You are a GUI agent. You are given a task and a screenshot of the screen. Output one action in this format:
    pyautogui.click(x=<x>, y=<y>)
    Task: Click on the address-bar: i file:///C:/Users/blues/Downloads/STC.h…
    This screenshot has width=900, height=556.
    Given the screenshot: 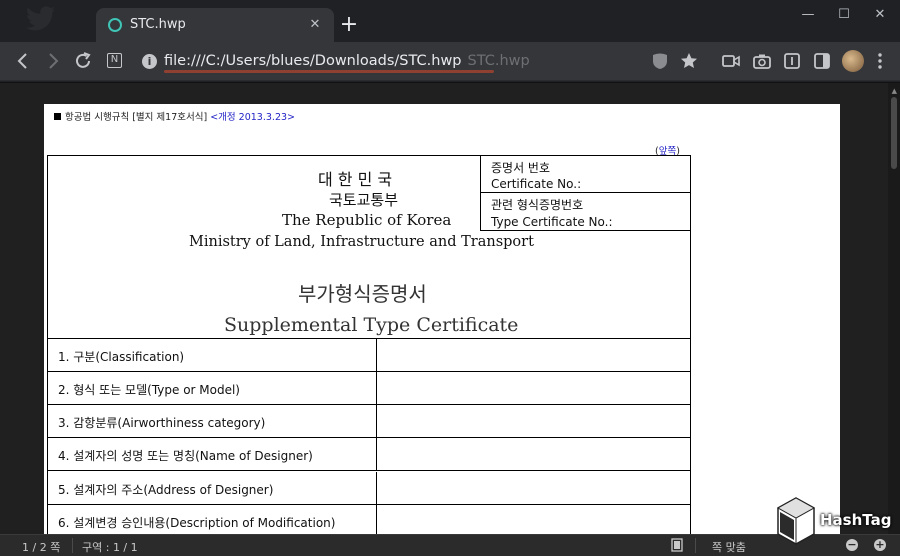 What is the action you would take?
    pyautogui.click(x=333, y=62)
    